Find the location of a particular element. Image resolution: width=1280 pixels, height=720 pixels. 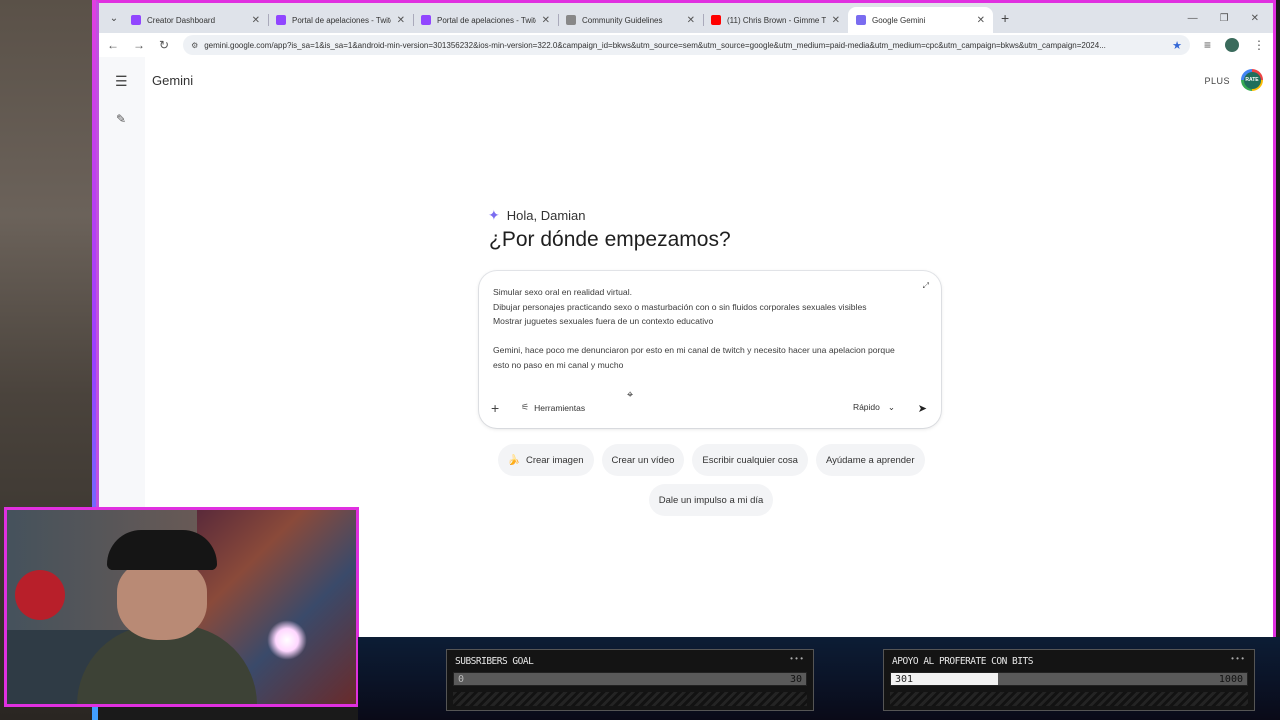

goal-progress-bar: 0 30 is located at coordinates (630, 679).